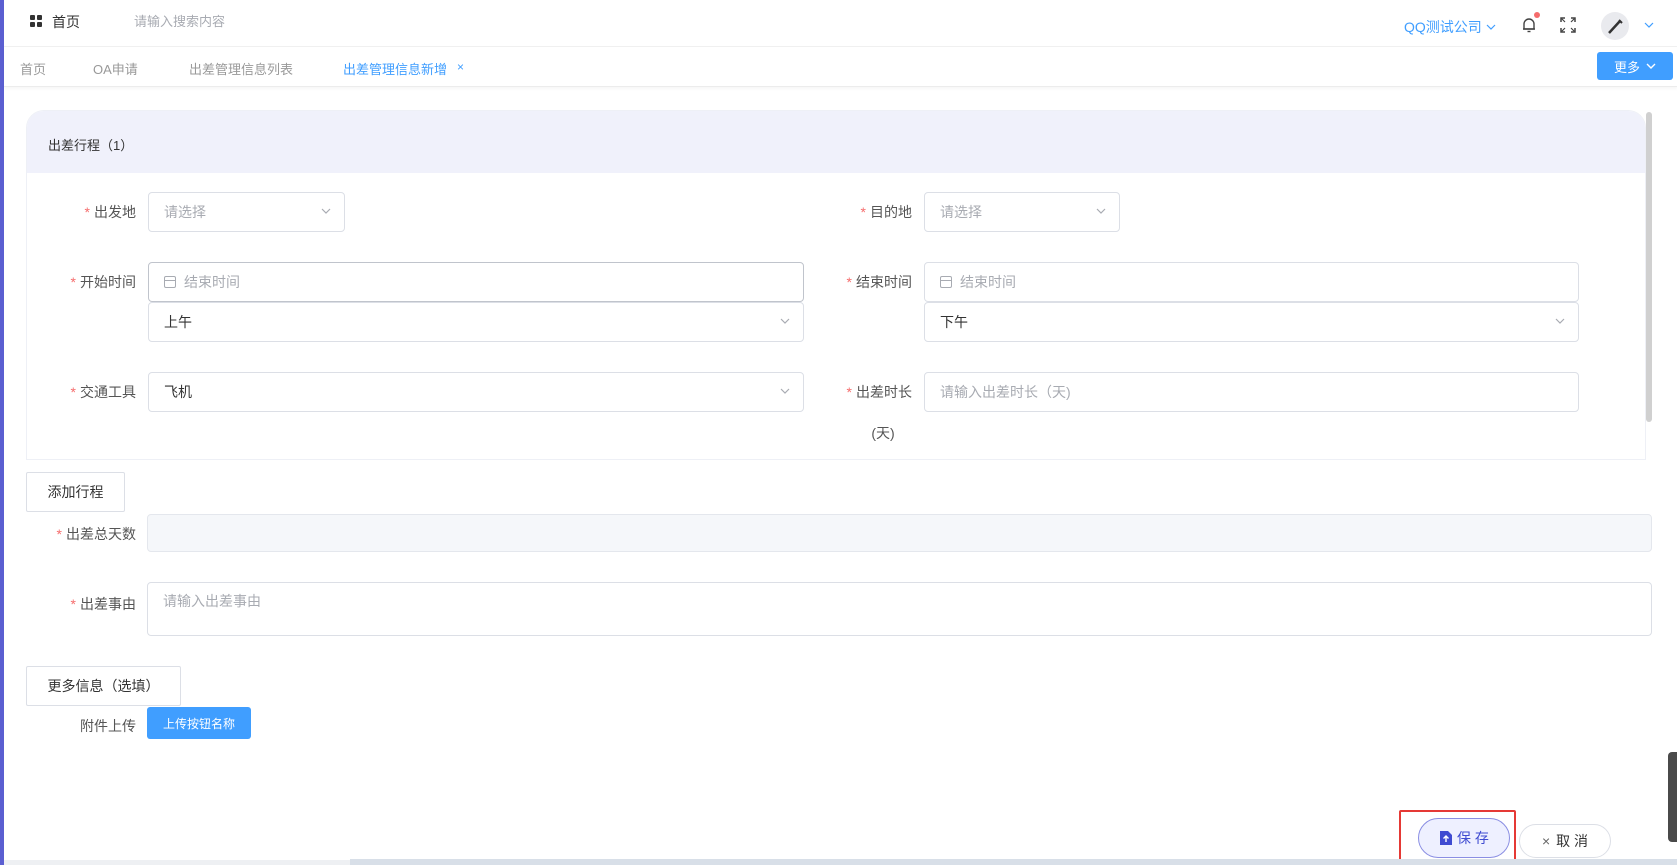 The width and height of the screenshot is (1677, 865). I want to click on departure-select: 请选择, so click(246, 212).